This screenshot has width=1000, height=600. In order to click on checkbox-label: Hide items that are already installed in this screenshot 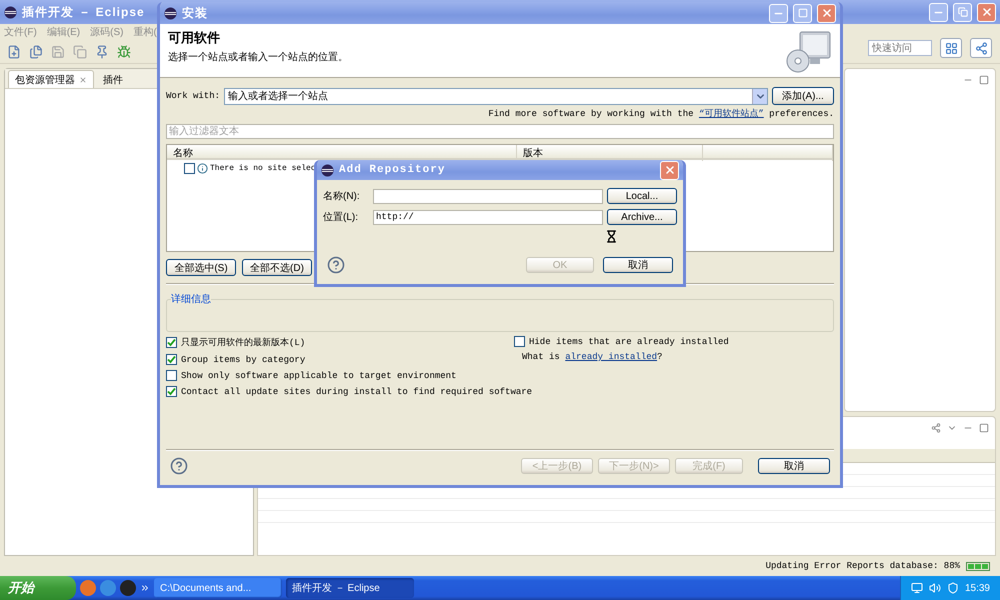, I will do `click(629, 341)`.